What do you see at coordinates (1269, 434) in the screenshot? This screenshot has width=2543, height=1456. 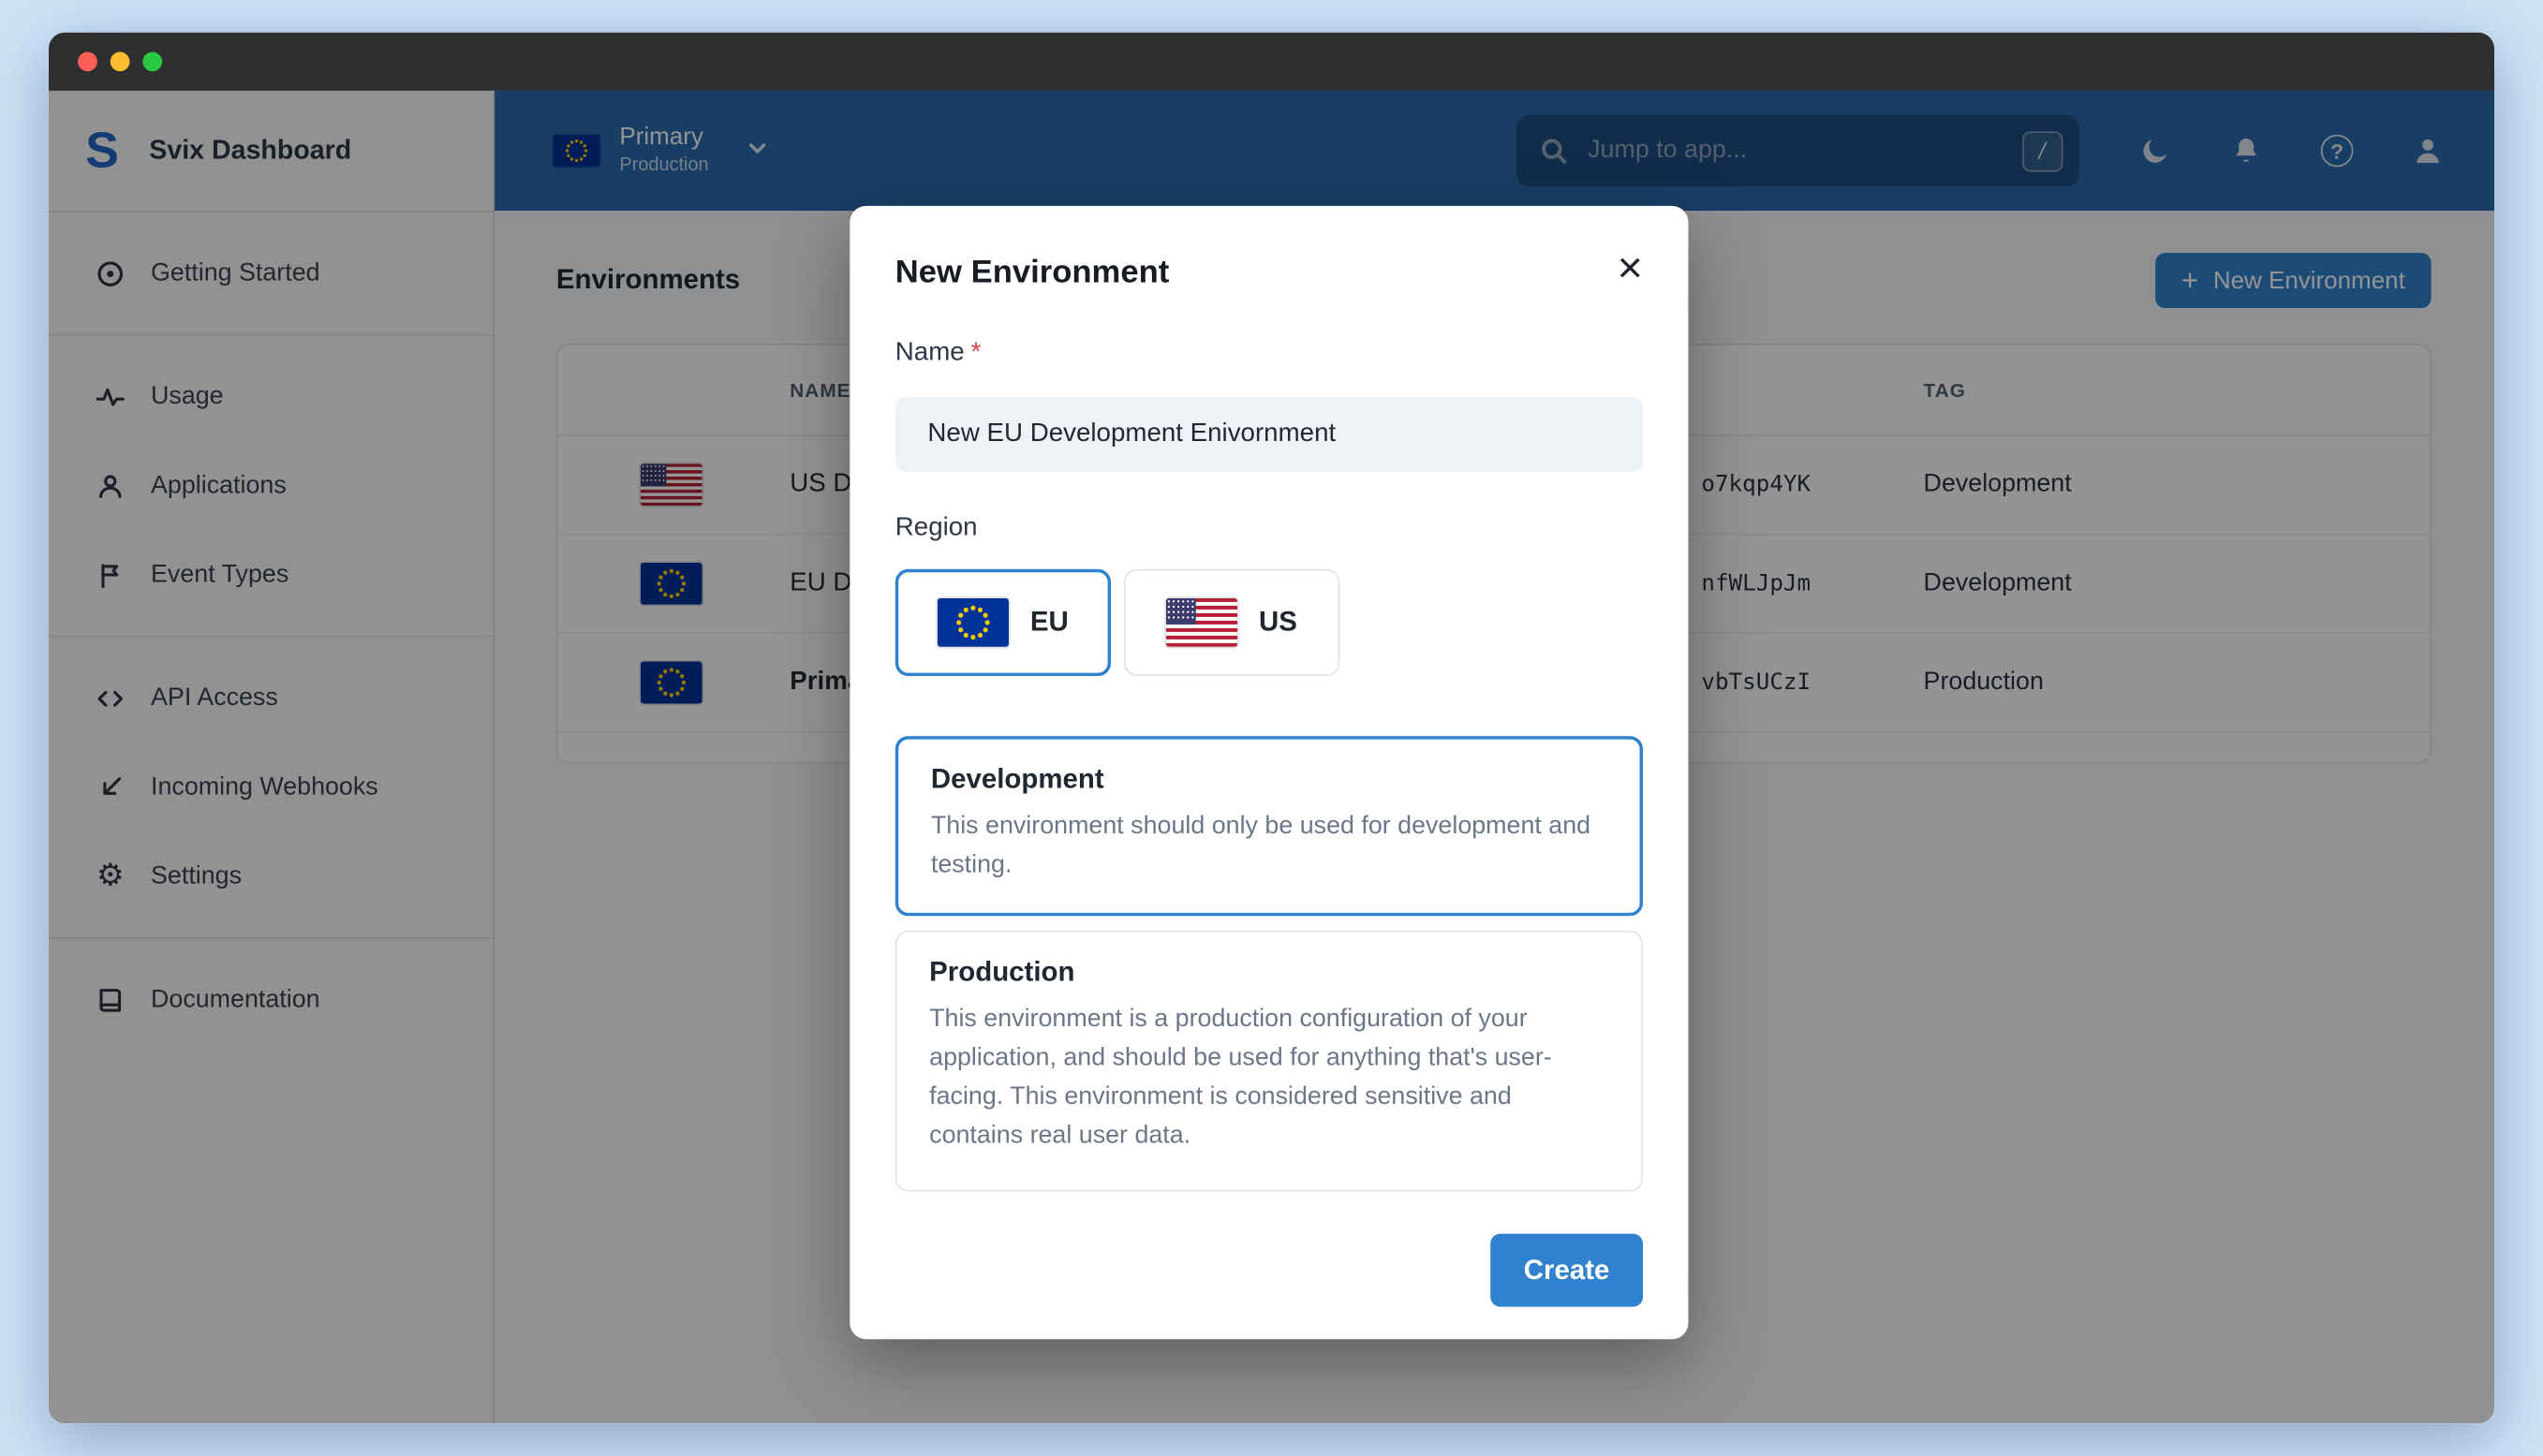 I see `environment-name-input` at bounding box center [1269, 434].